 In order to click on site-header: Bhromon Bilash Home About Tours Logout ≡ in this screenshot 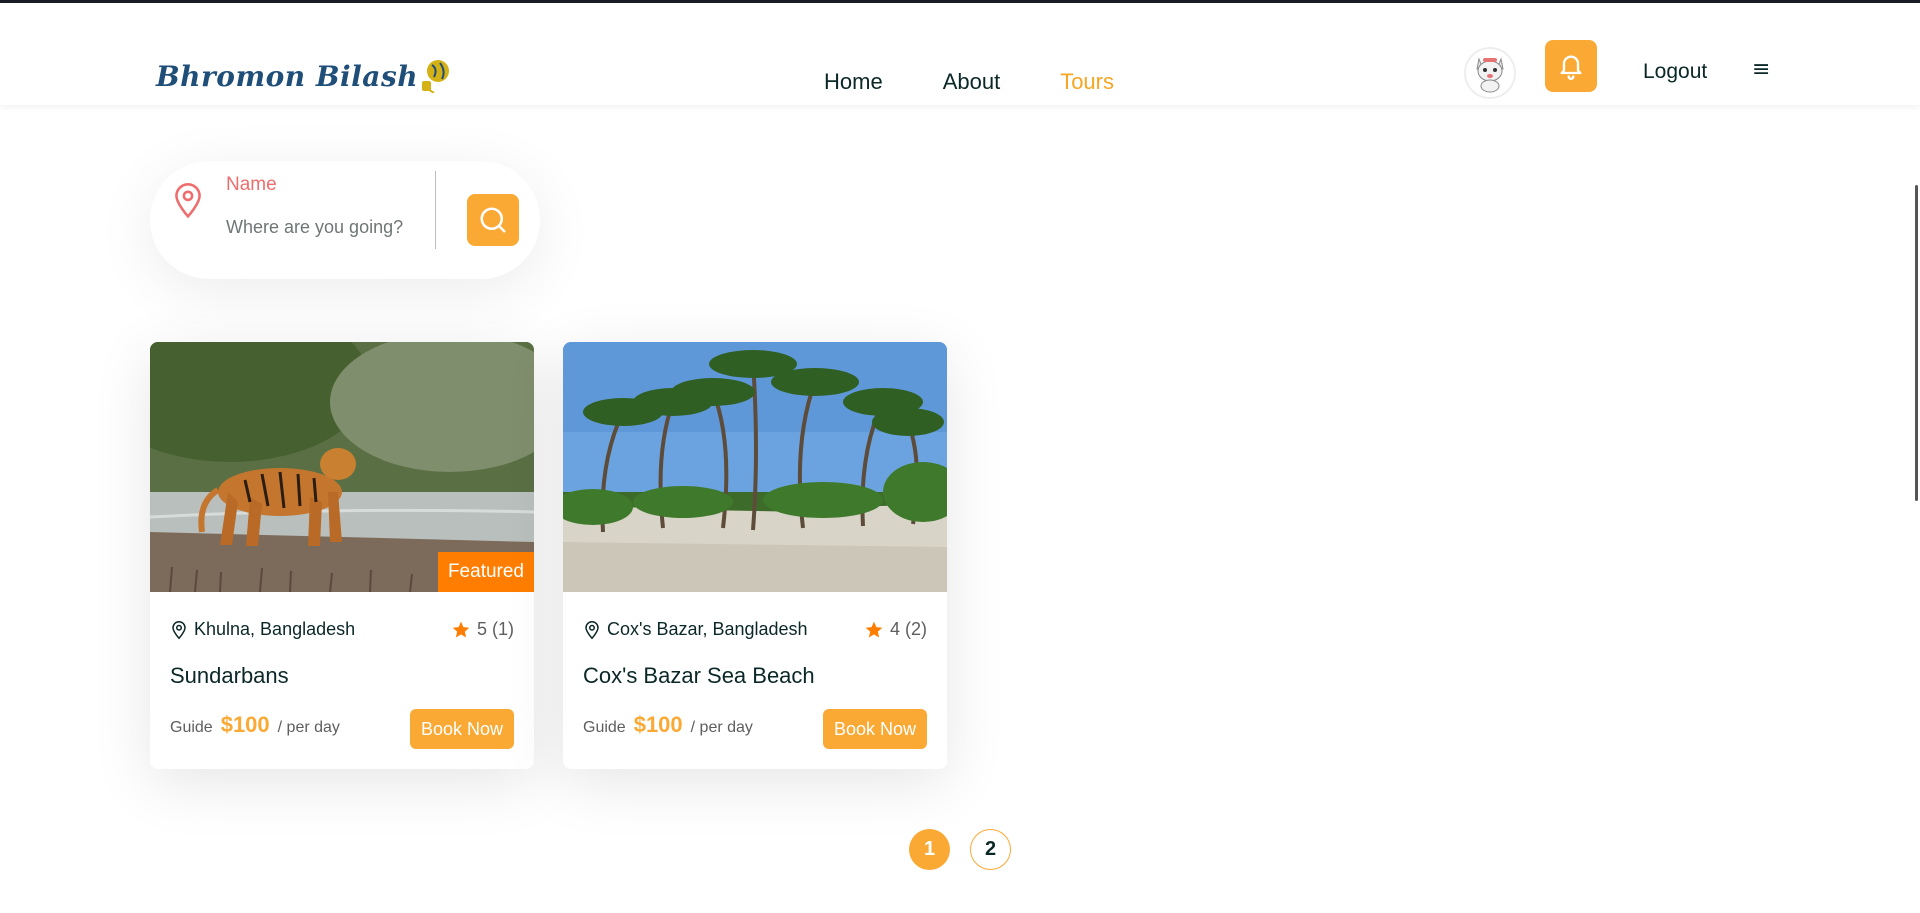, I will do `click(960, 54)`.